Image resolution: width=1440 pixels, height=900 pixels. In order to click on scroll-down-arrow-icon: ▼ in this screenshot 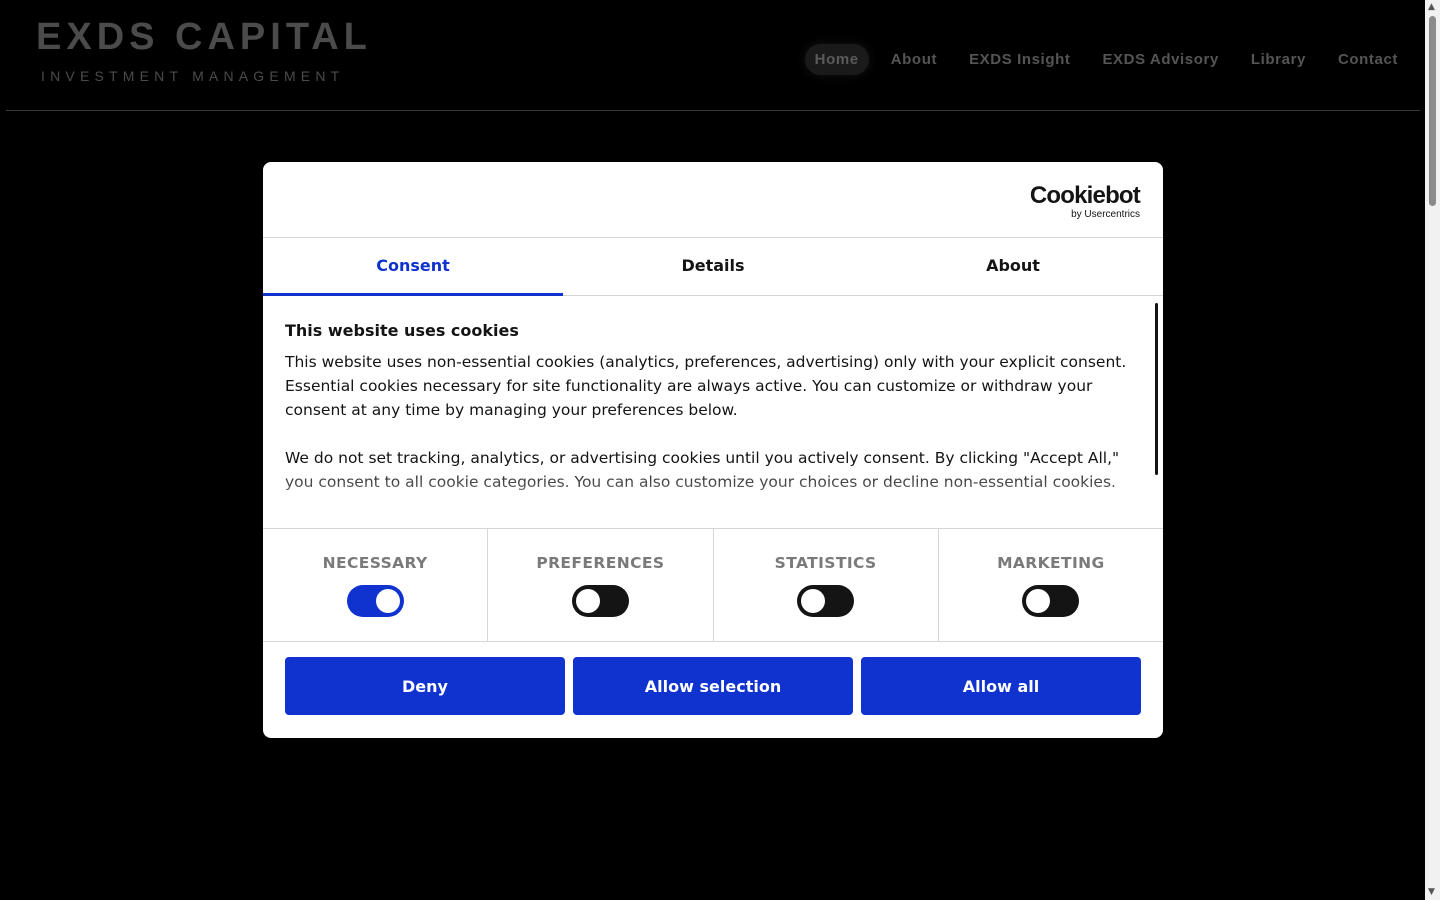, I will do `click(1431, 892)`.